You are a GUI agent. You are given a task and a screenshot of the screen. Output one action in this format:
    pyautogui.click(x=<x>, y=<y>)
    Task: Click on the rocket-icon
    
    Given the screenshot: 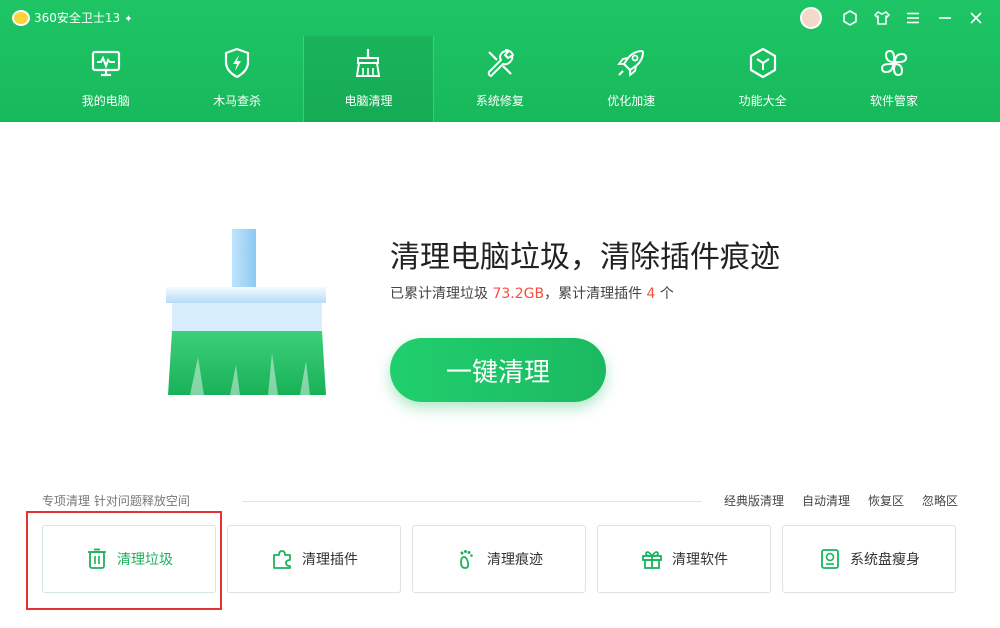 What is the action you would take?
    pyautogui.click(x=631, y=63)
    